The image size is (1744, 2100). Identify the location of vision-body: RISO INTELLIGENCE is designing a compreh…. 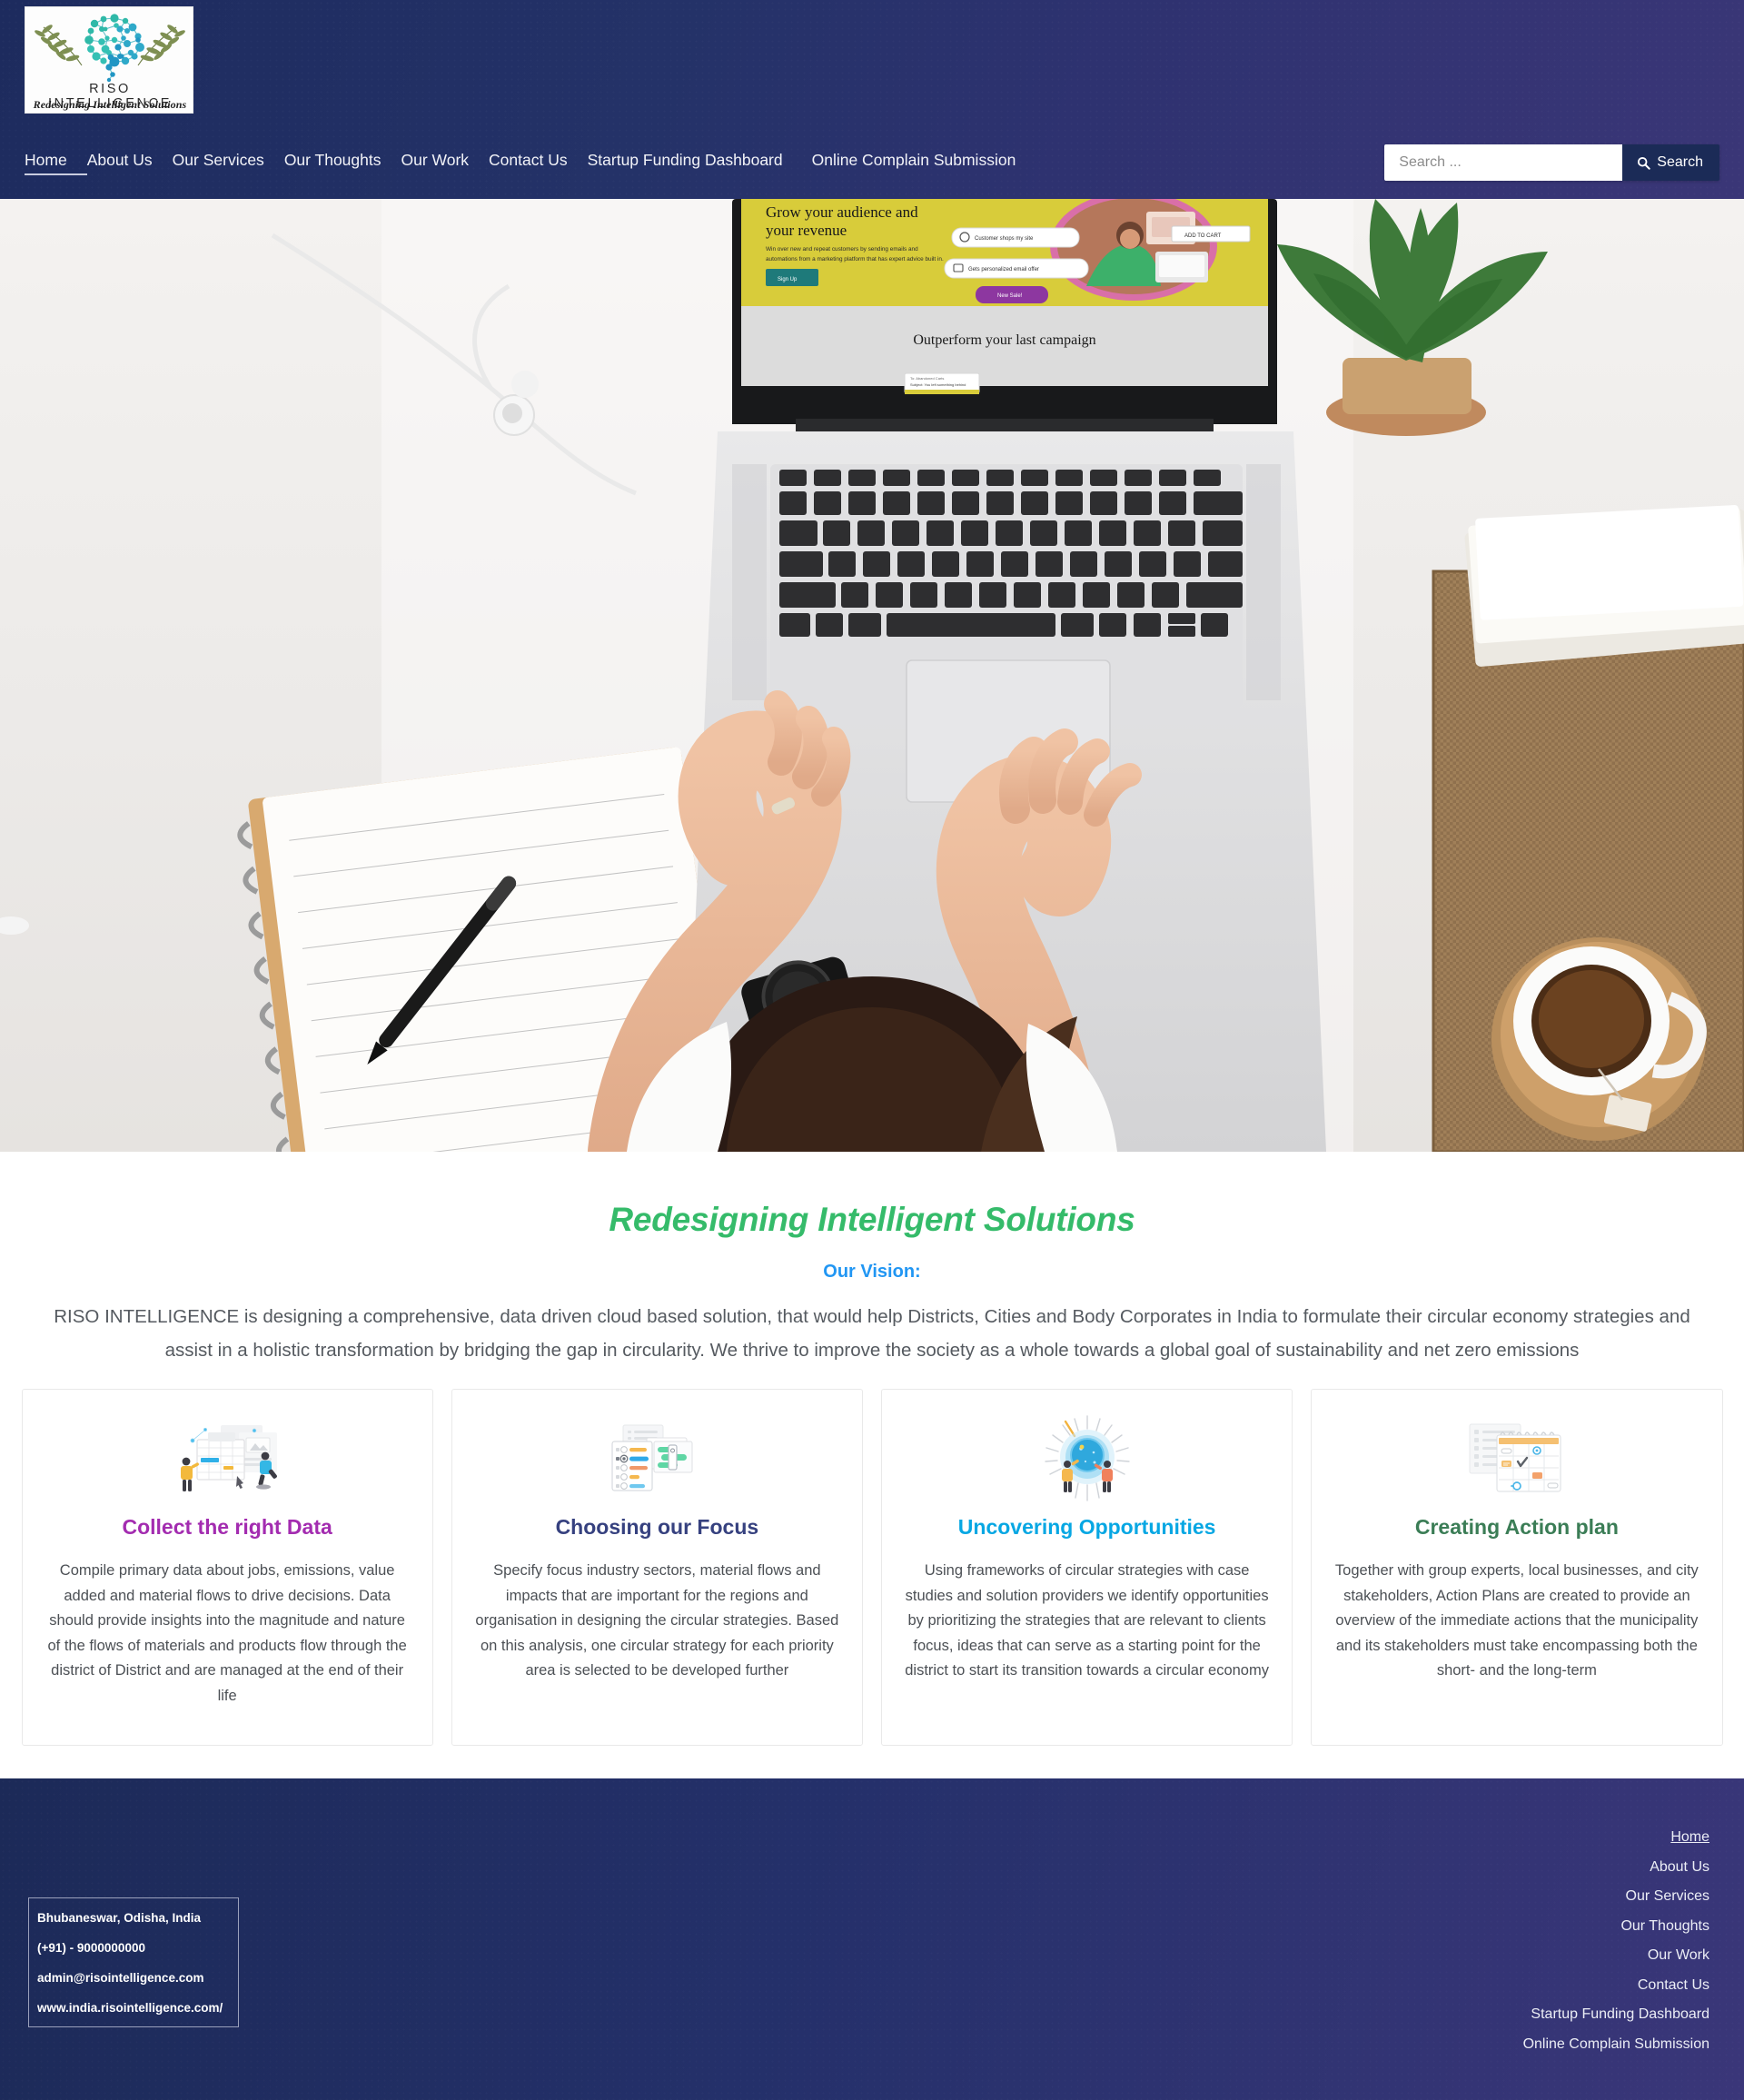
(872, 1333).